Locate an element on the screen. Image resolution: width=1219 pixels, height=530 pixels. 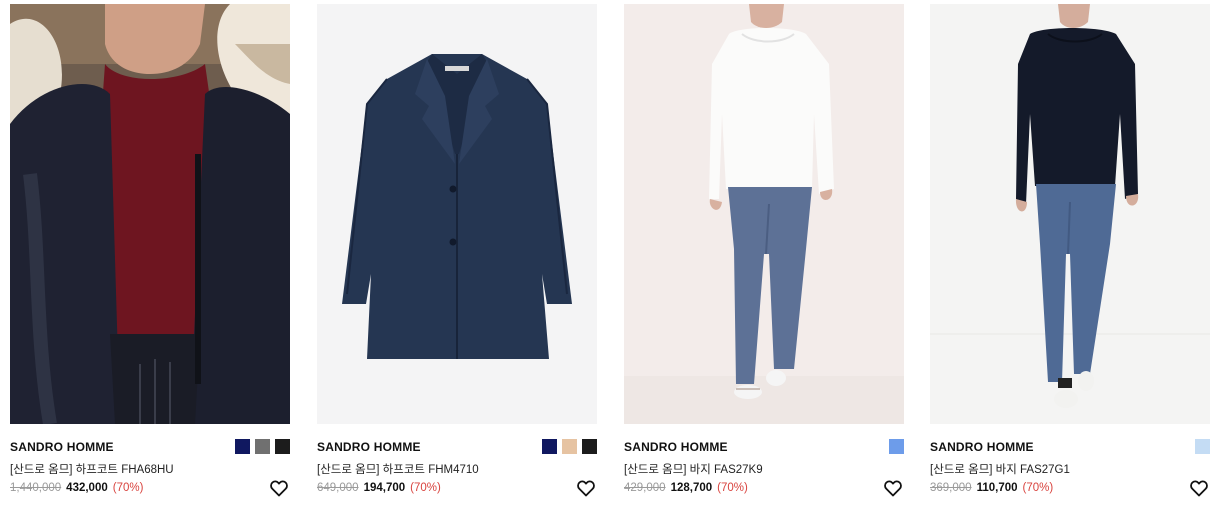
sale-price: 194,700 is located at coordinates (384, 488).